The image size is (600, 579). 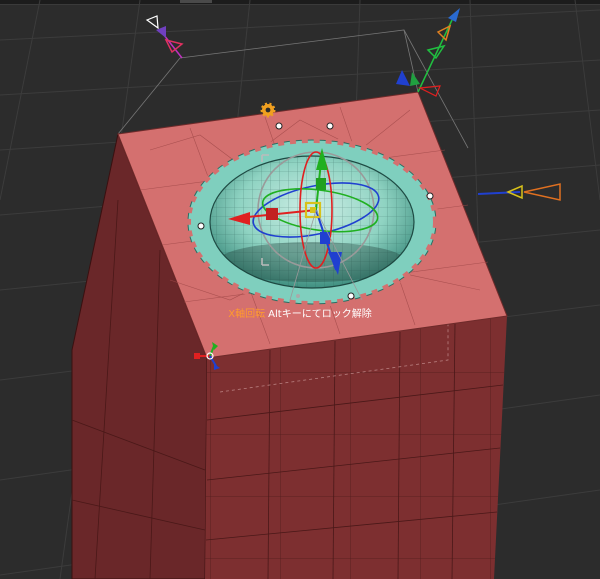 I want to click on hint-axis-label: X軸回転, so click(x=247, y=314).